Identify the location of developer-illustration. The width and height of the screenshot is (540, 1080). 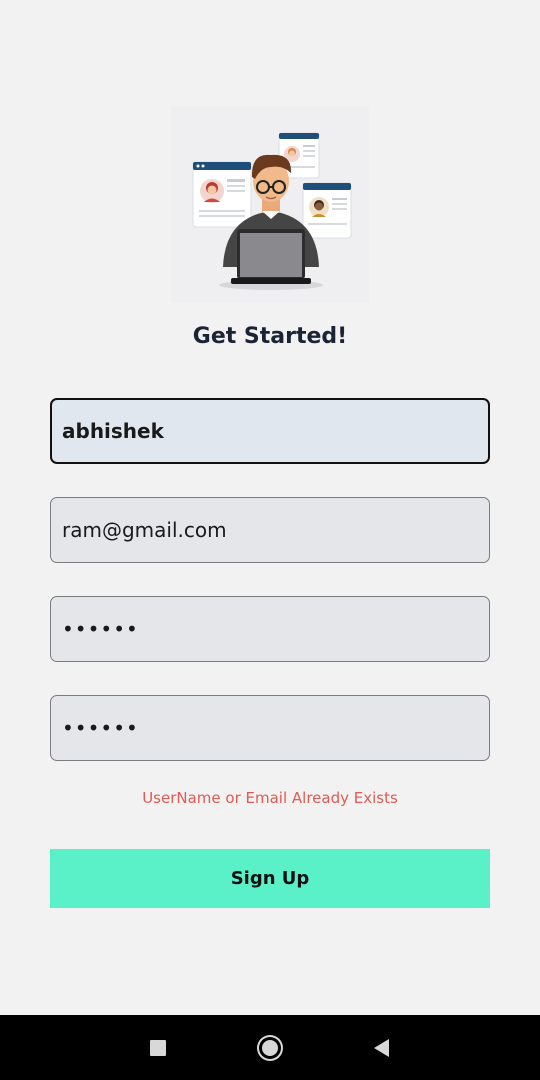
(270, 205).